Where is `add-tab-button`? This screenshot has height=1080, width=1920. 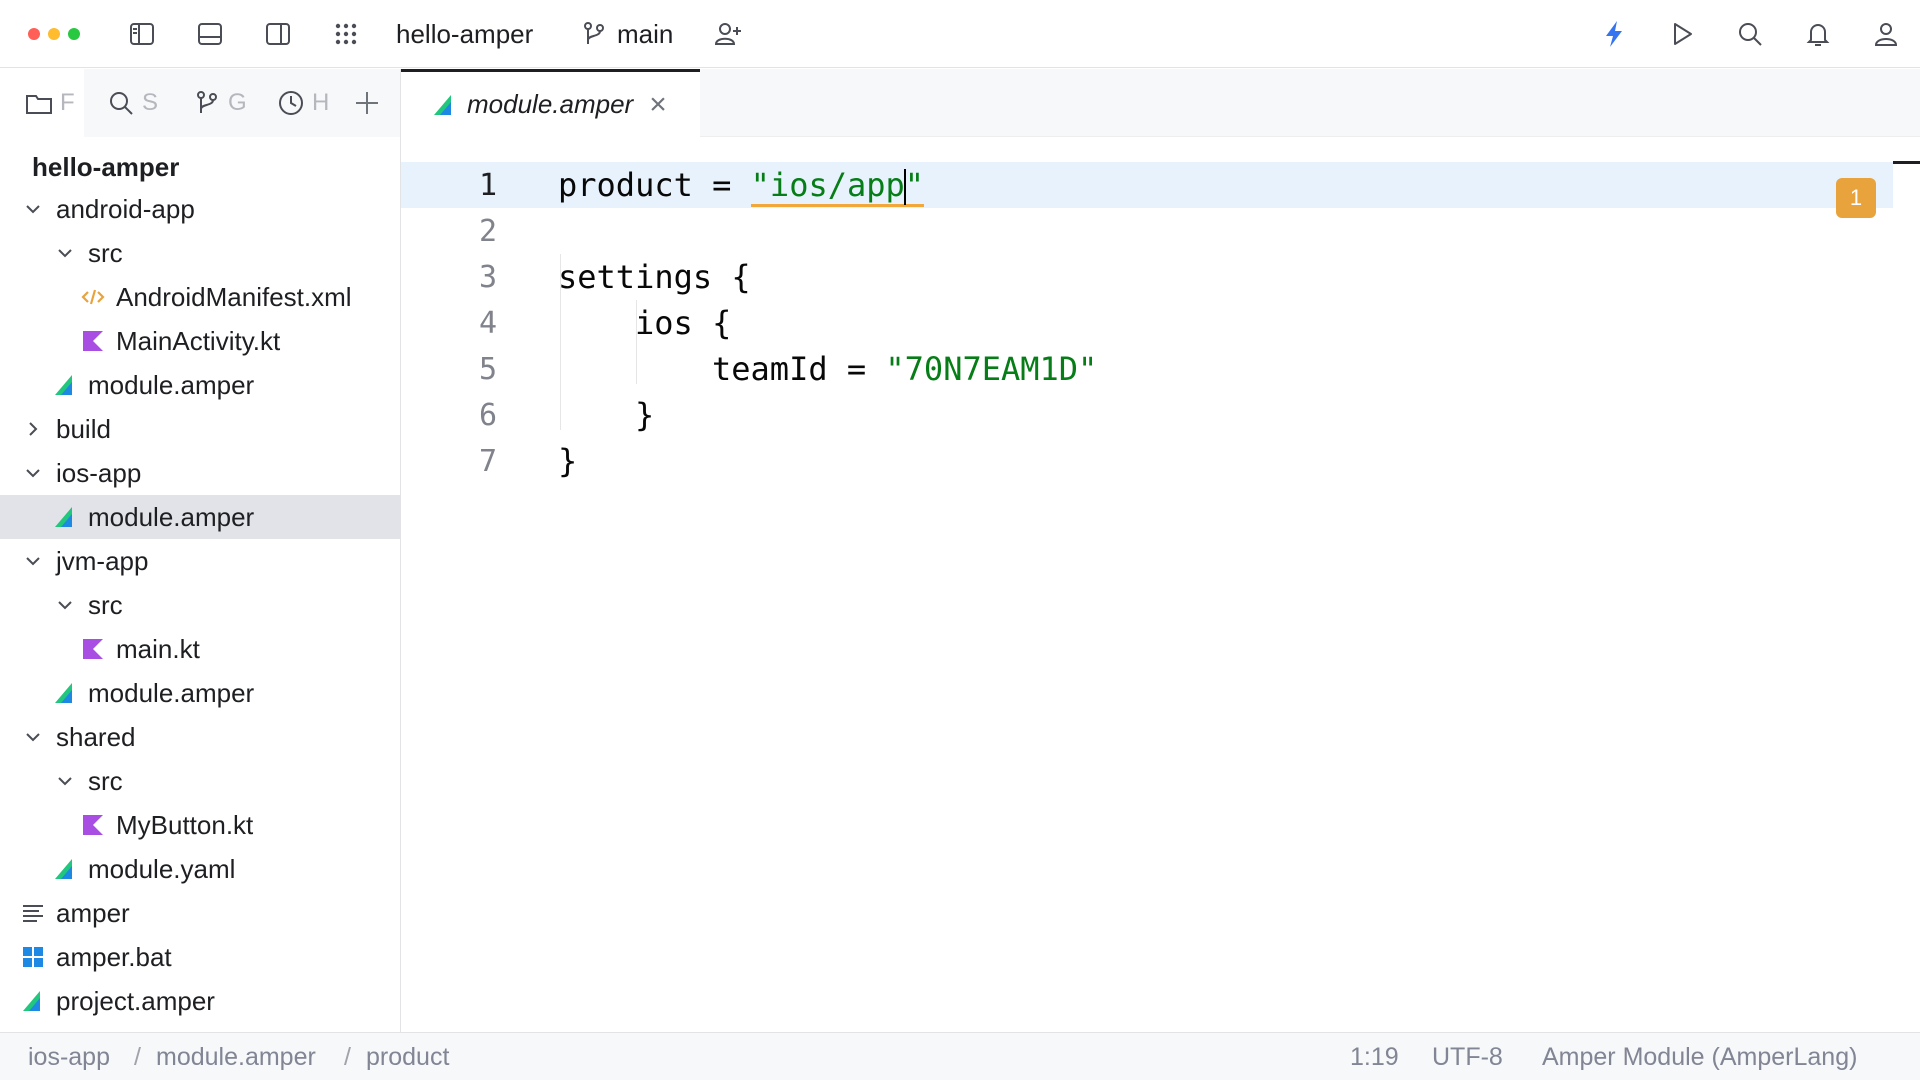
add-tab-button is located at coordinates (372, 103).